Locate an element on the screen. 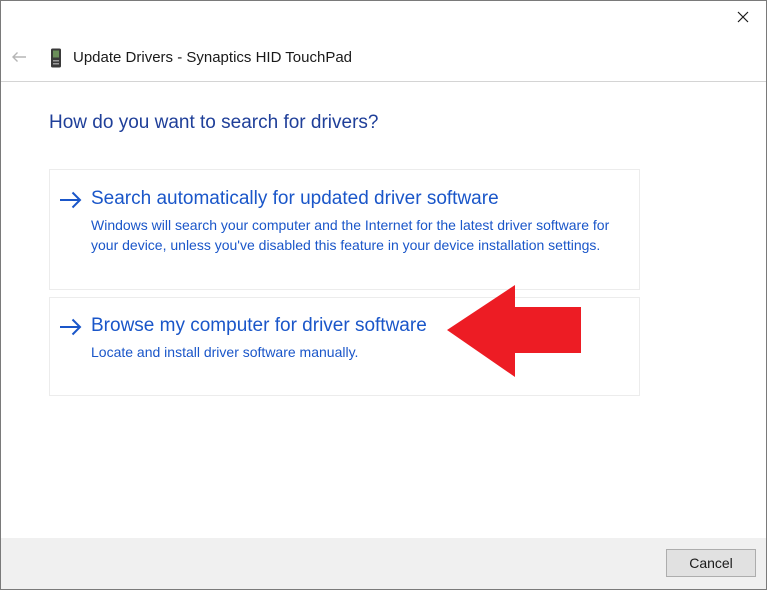 The height and width of the screenshot is (590, 767). close-button is located at coordinates (743, 17).